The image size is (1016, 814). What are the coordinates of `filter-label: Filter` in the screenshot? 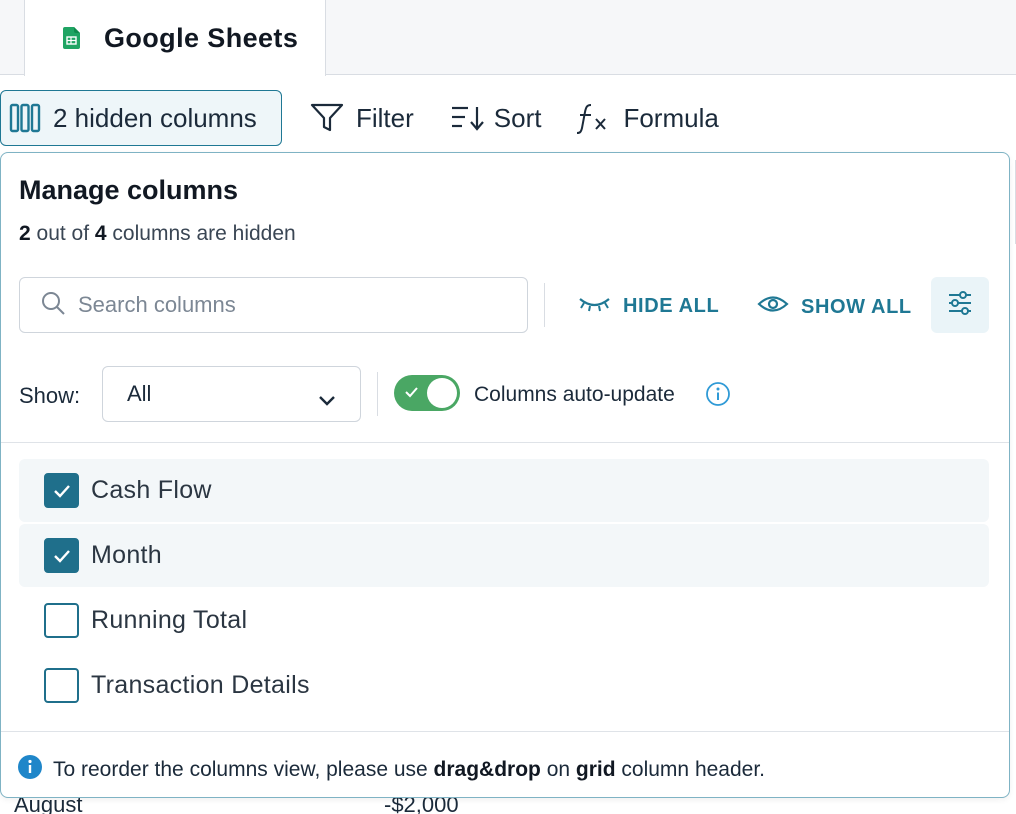 It's located at (385, 117).